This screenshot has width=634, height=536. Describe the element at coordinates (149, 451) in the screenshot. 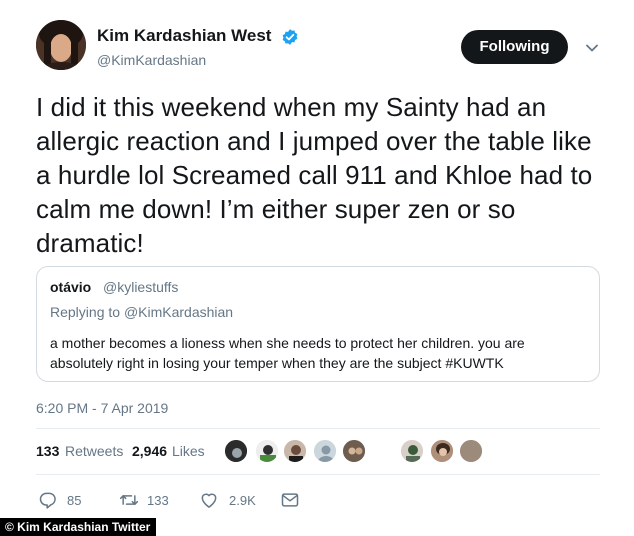

I see `likes-count: 2,946` at that location.